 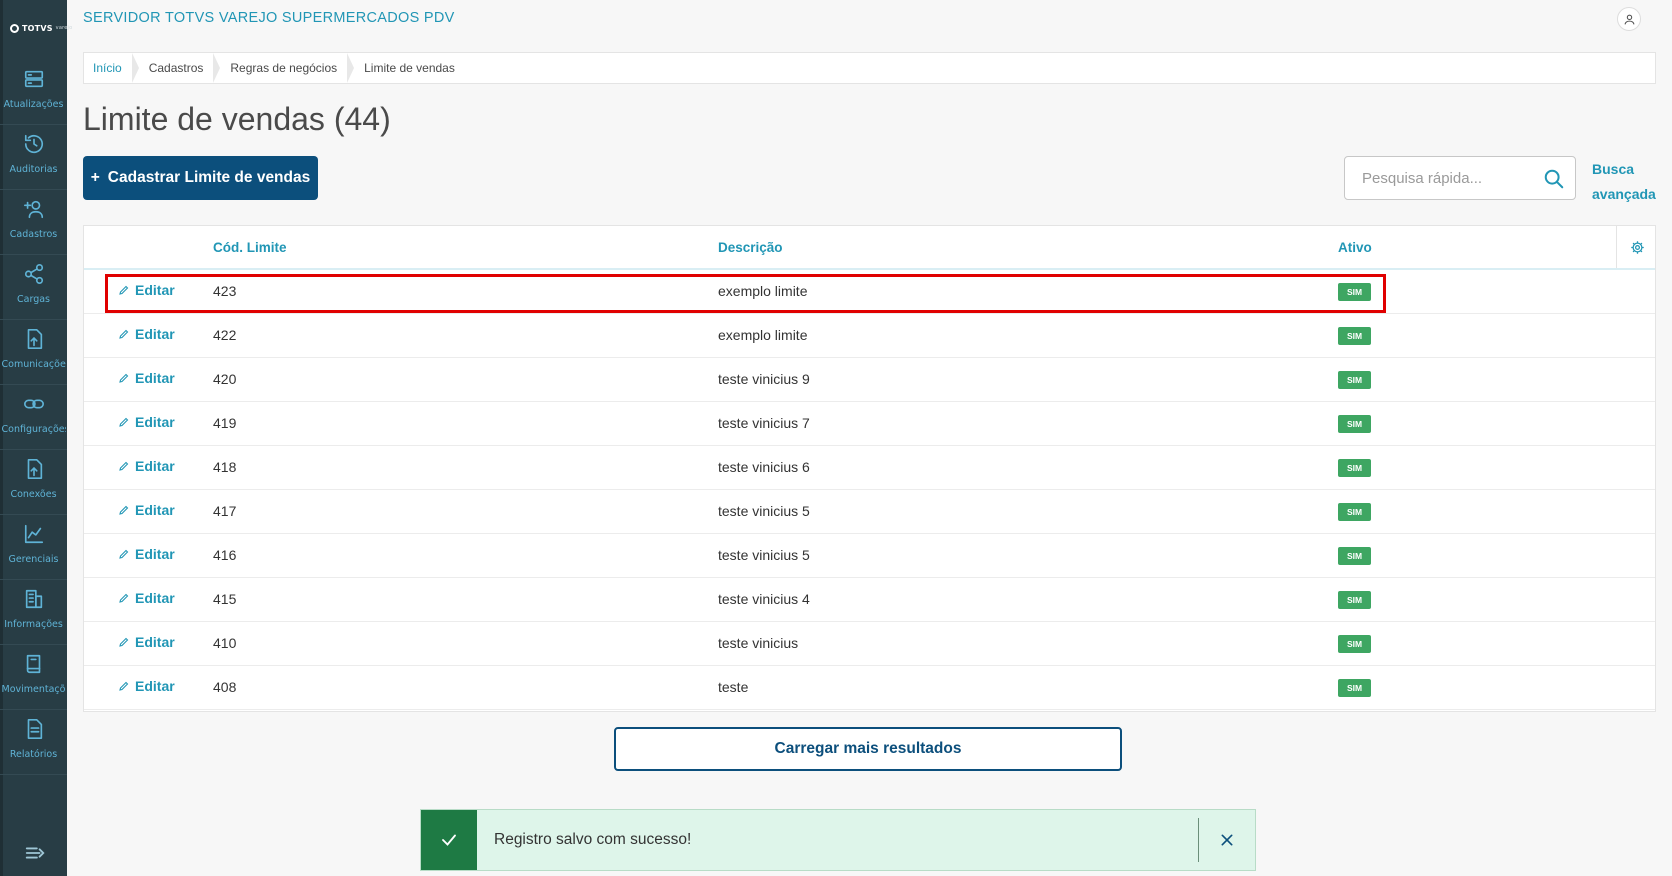 What do you see at coordinates (869, 292) in the screenshot?
I see `table-row: Editar 423 exemplo limite SIM` at bounding box center [869, 292].